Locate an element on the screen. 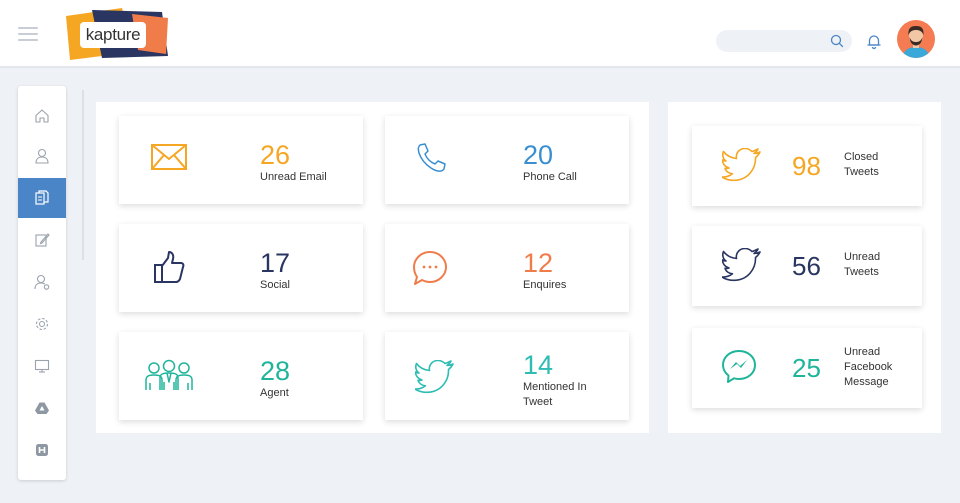 The height and width of the screenshot is (503, 960). stat-label: Mentioned In Tweet is located at coordinates (555, 395).